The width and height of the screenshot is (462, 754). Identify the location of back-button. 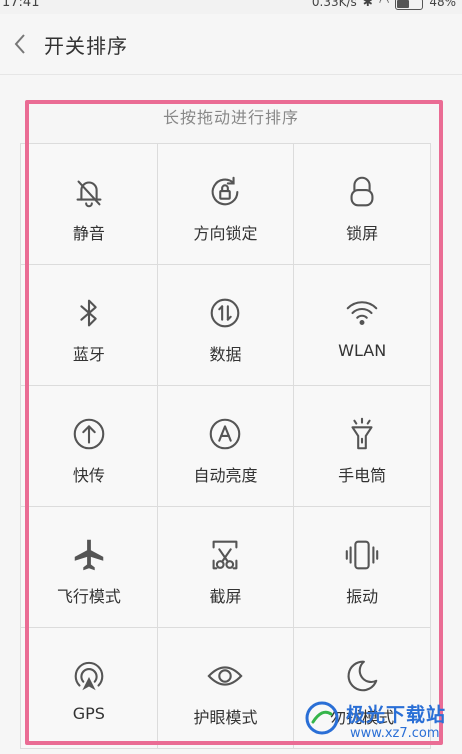
(20, 44).